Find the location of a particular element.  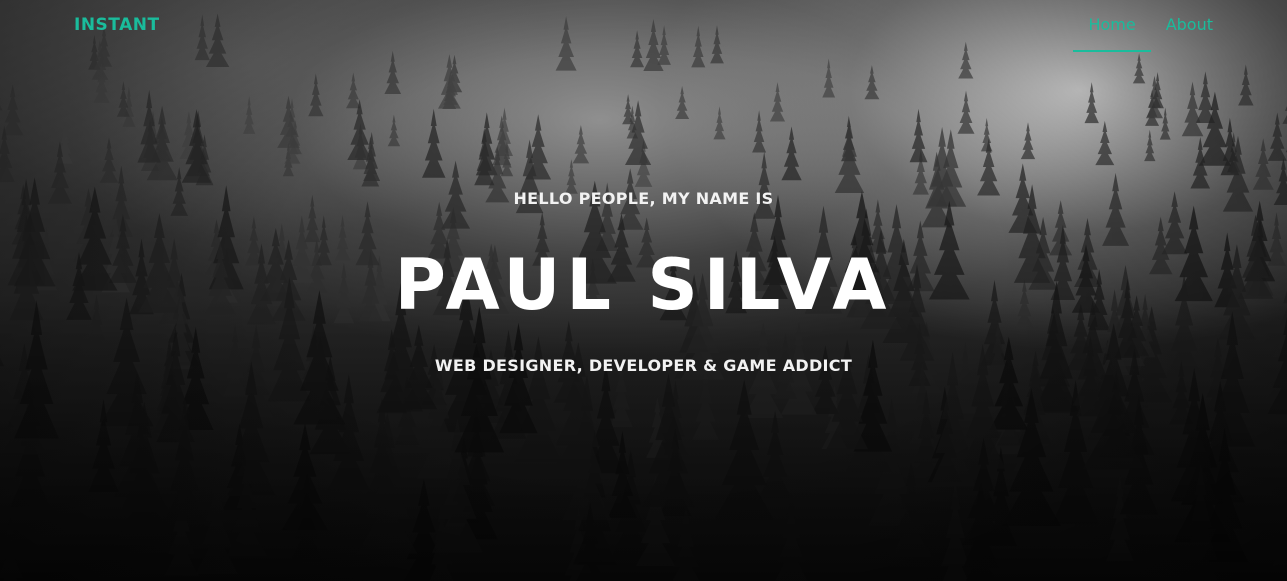

intro-heading: PAUL SILVA is located at coordinates (643, 285).